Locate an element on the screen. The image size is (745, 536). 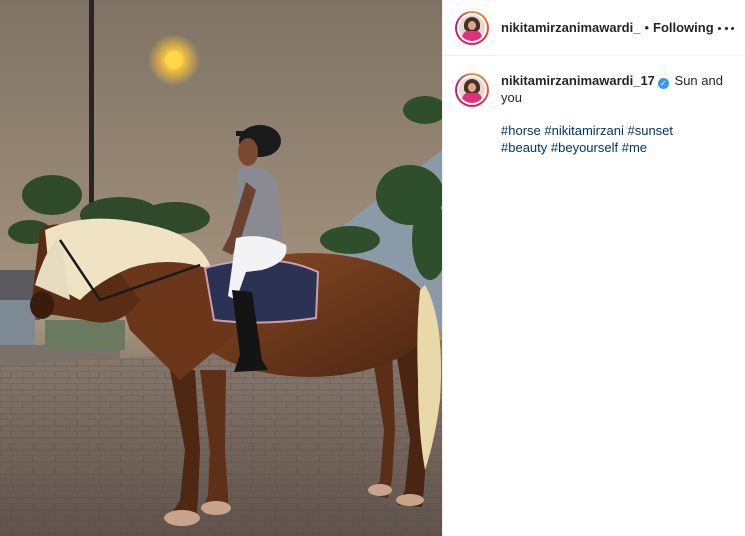
more-options-icon is located at coordinates (726, 28).